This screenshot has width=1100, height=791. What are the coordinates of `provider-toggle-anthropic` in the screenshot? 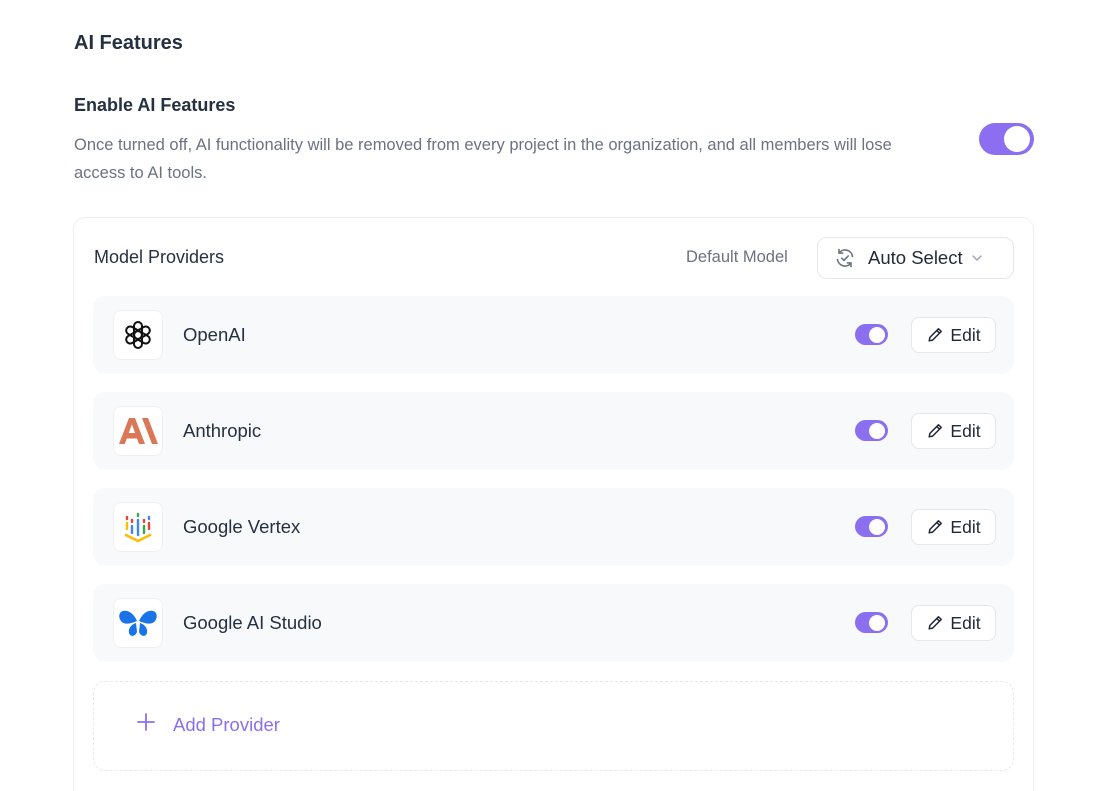 It's located at (871, 430).